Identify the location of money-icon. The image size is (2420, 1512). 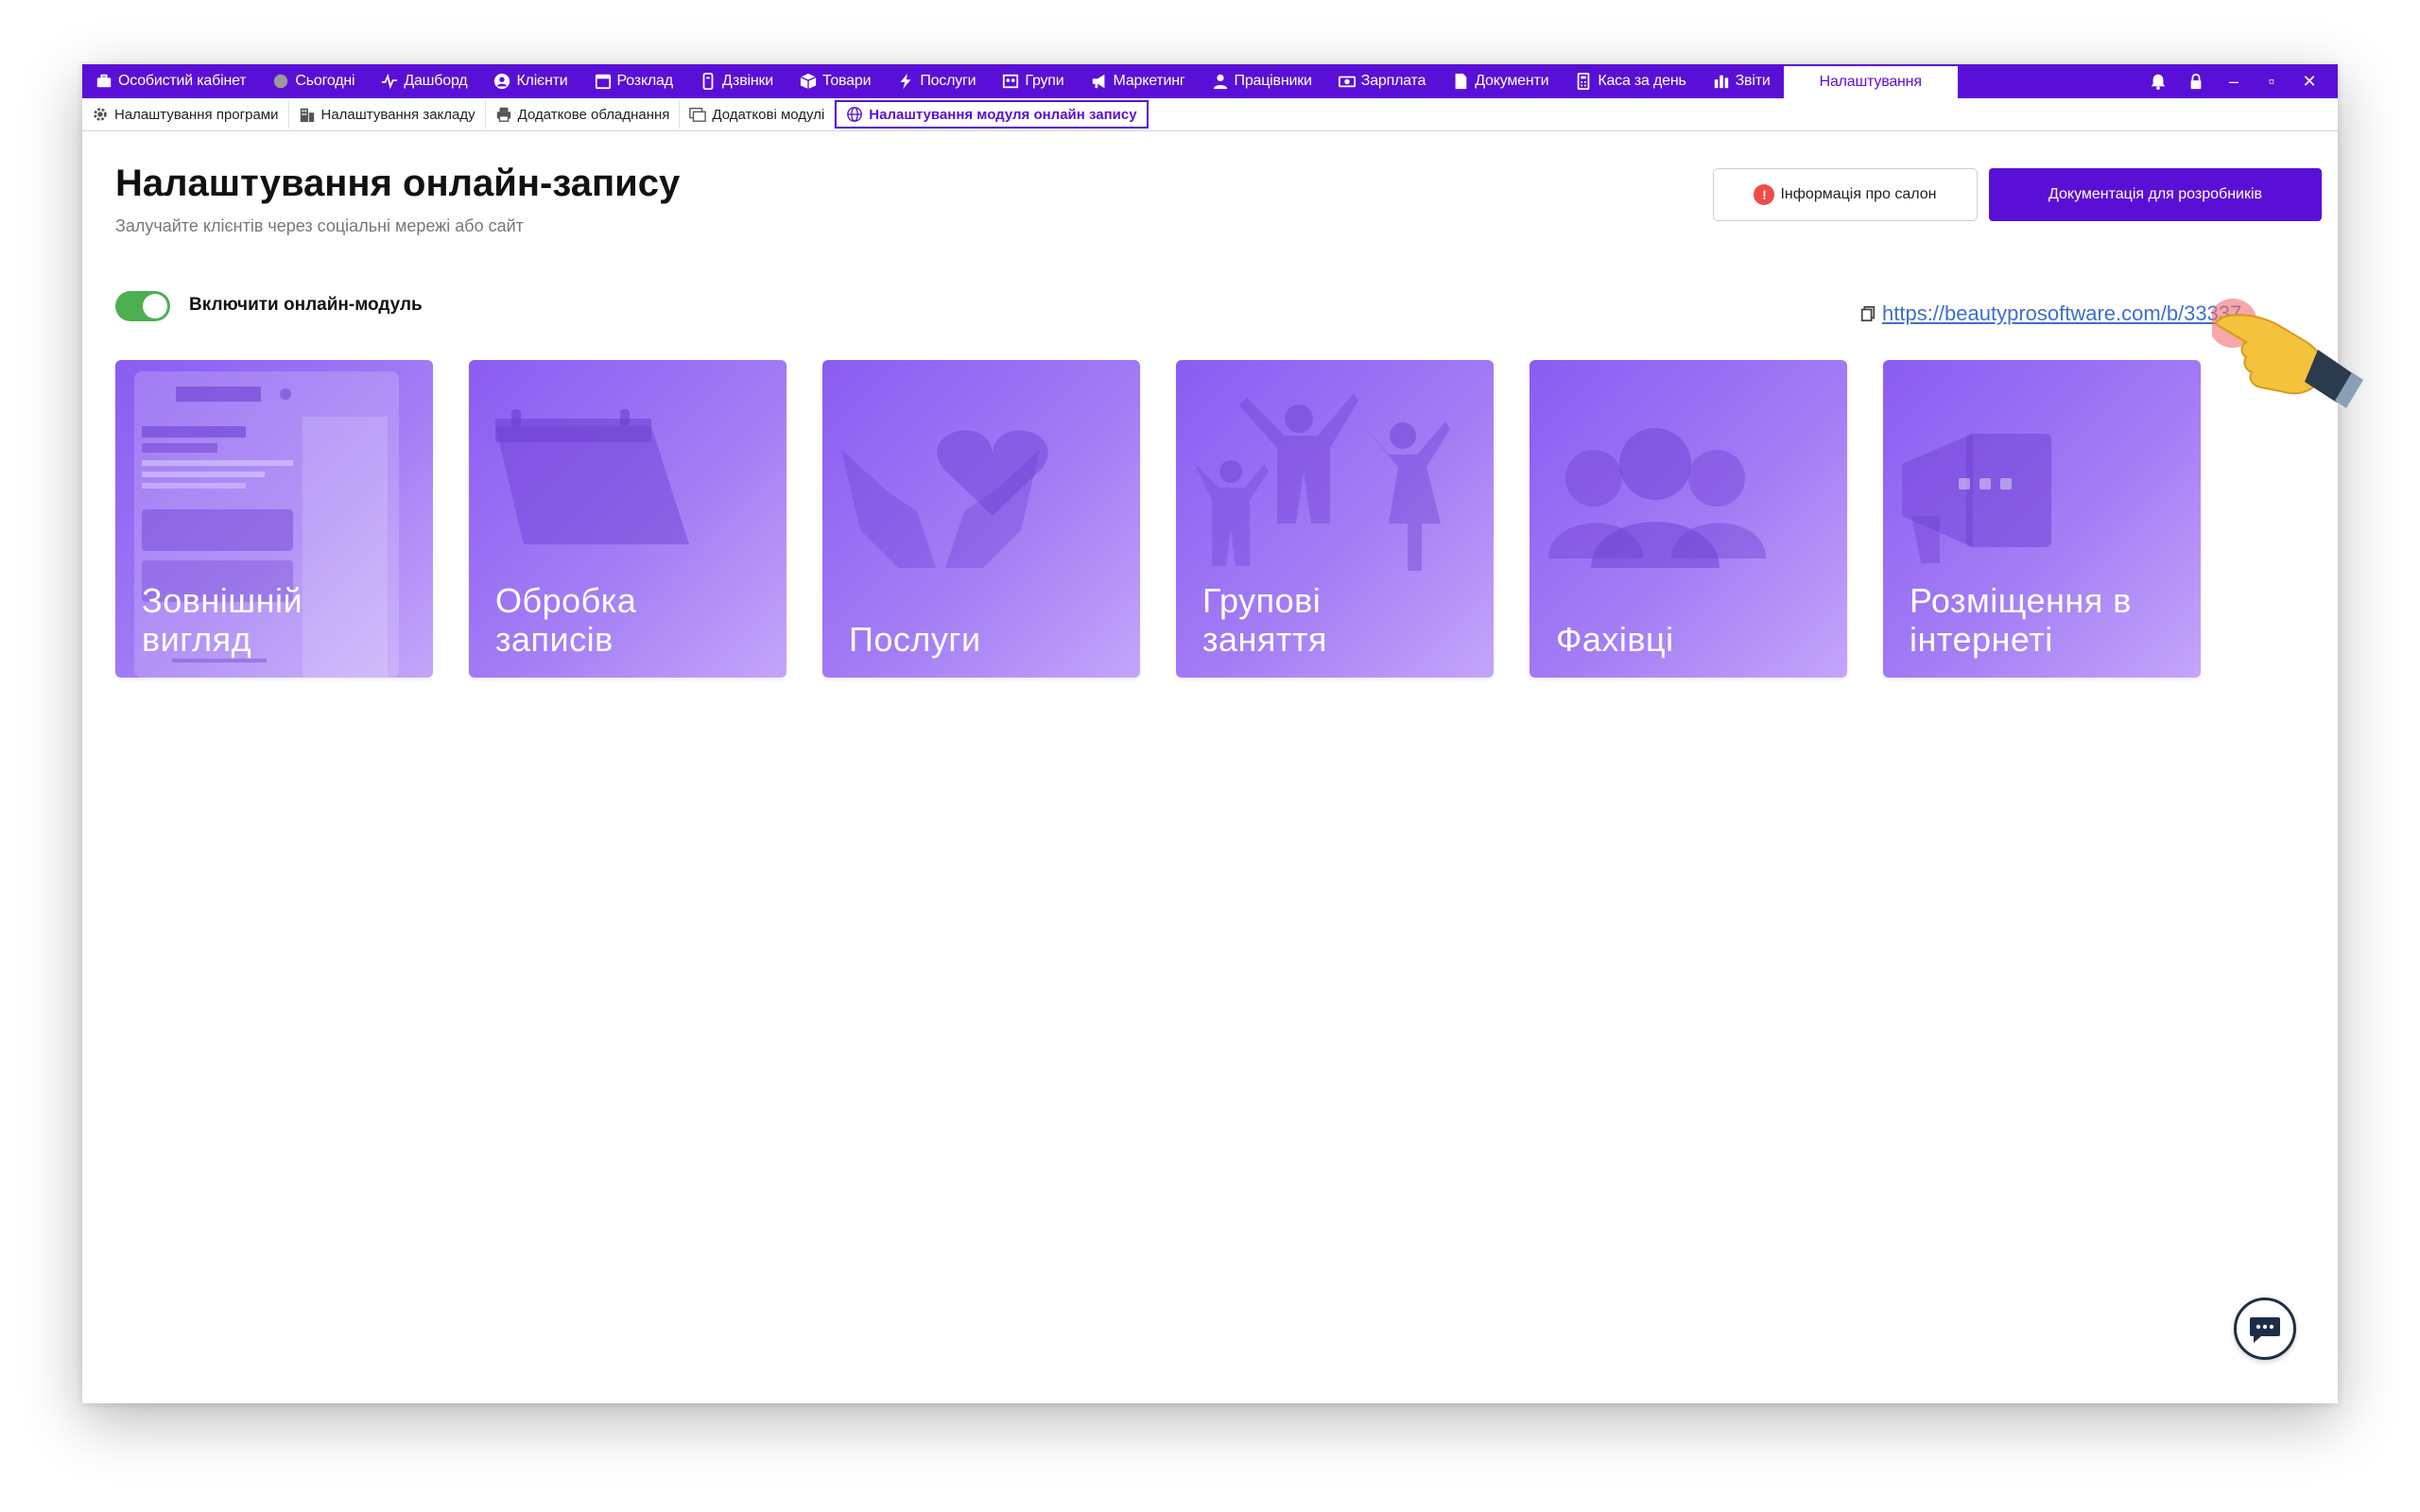
(1347, 82).